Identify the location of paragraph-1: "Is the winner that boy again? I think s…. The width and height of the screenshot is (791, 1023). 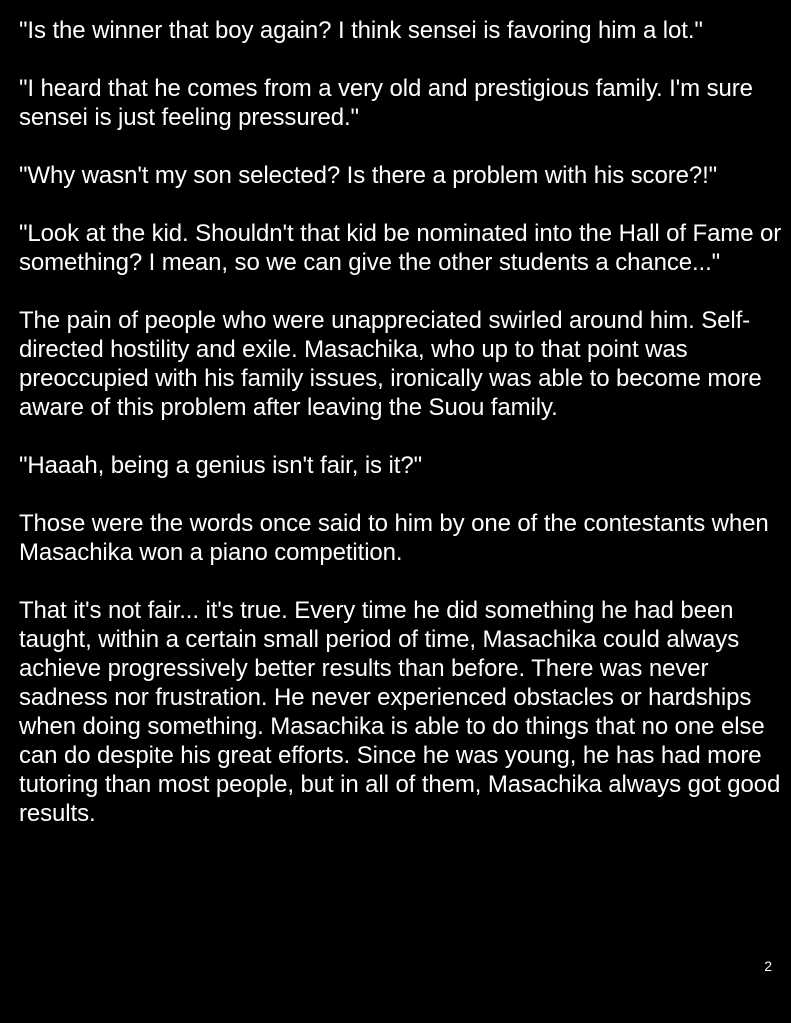
(361, 30).